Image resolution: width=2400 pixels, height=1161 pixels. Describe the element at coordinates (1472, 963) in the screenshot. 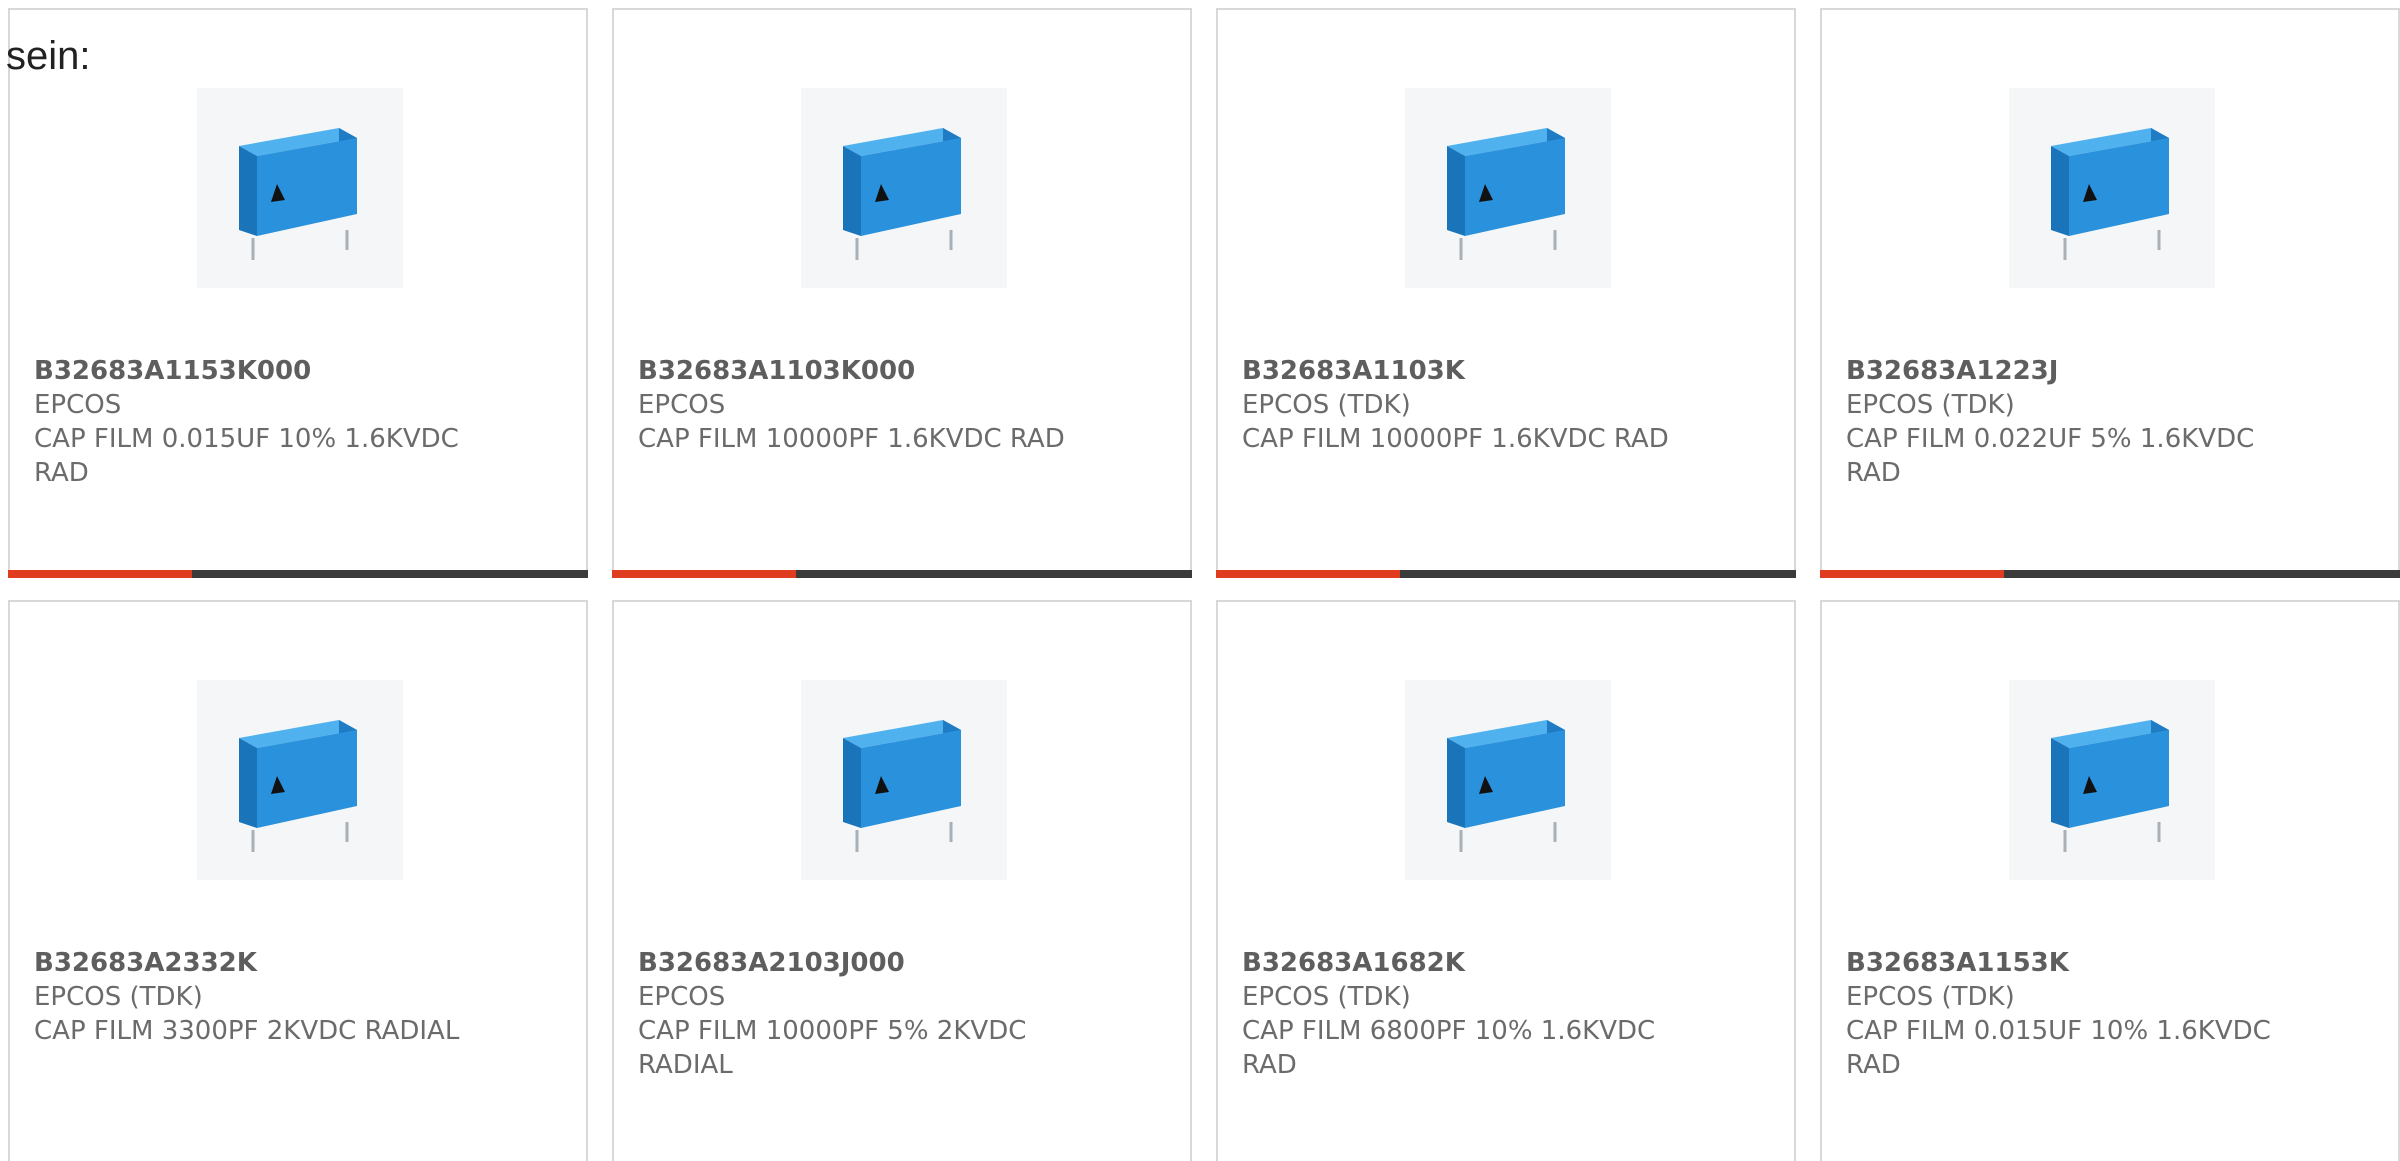

I see `part-number: B32683A1682K` at that location.